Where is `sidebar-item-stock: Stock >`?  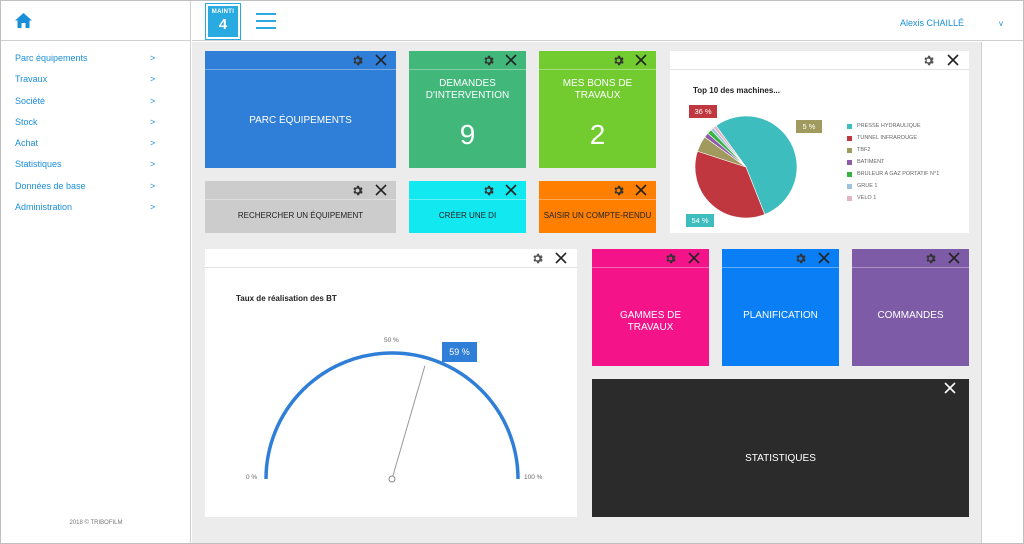 sidebar-item-stock: Stock > is located at coordinates (96, 125).